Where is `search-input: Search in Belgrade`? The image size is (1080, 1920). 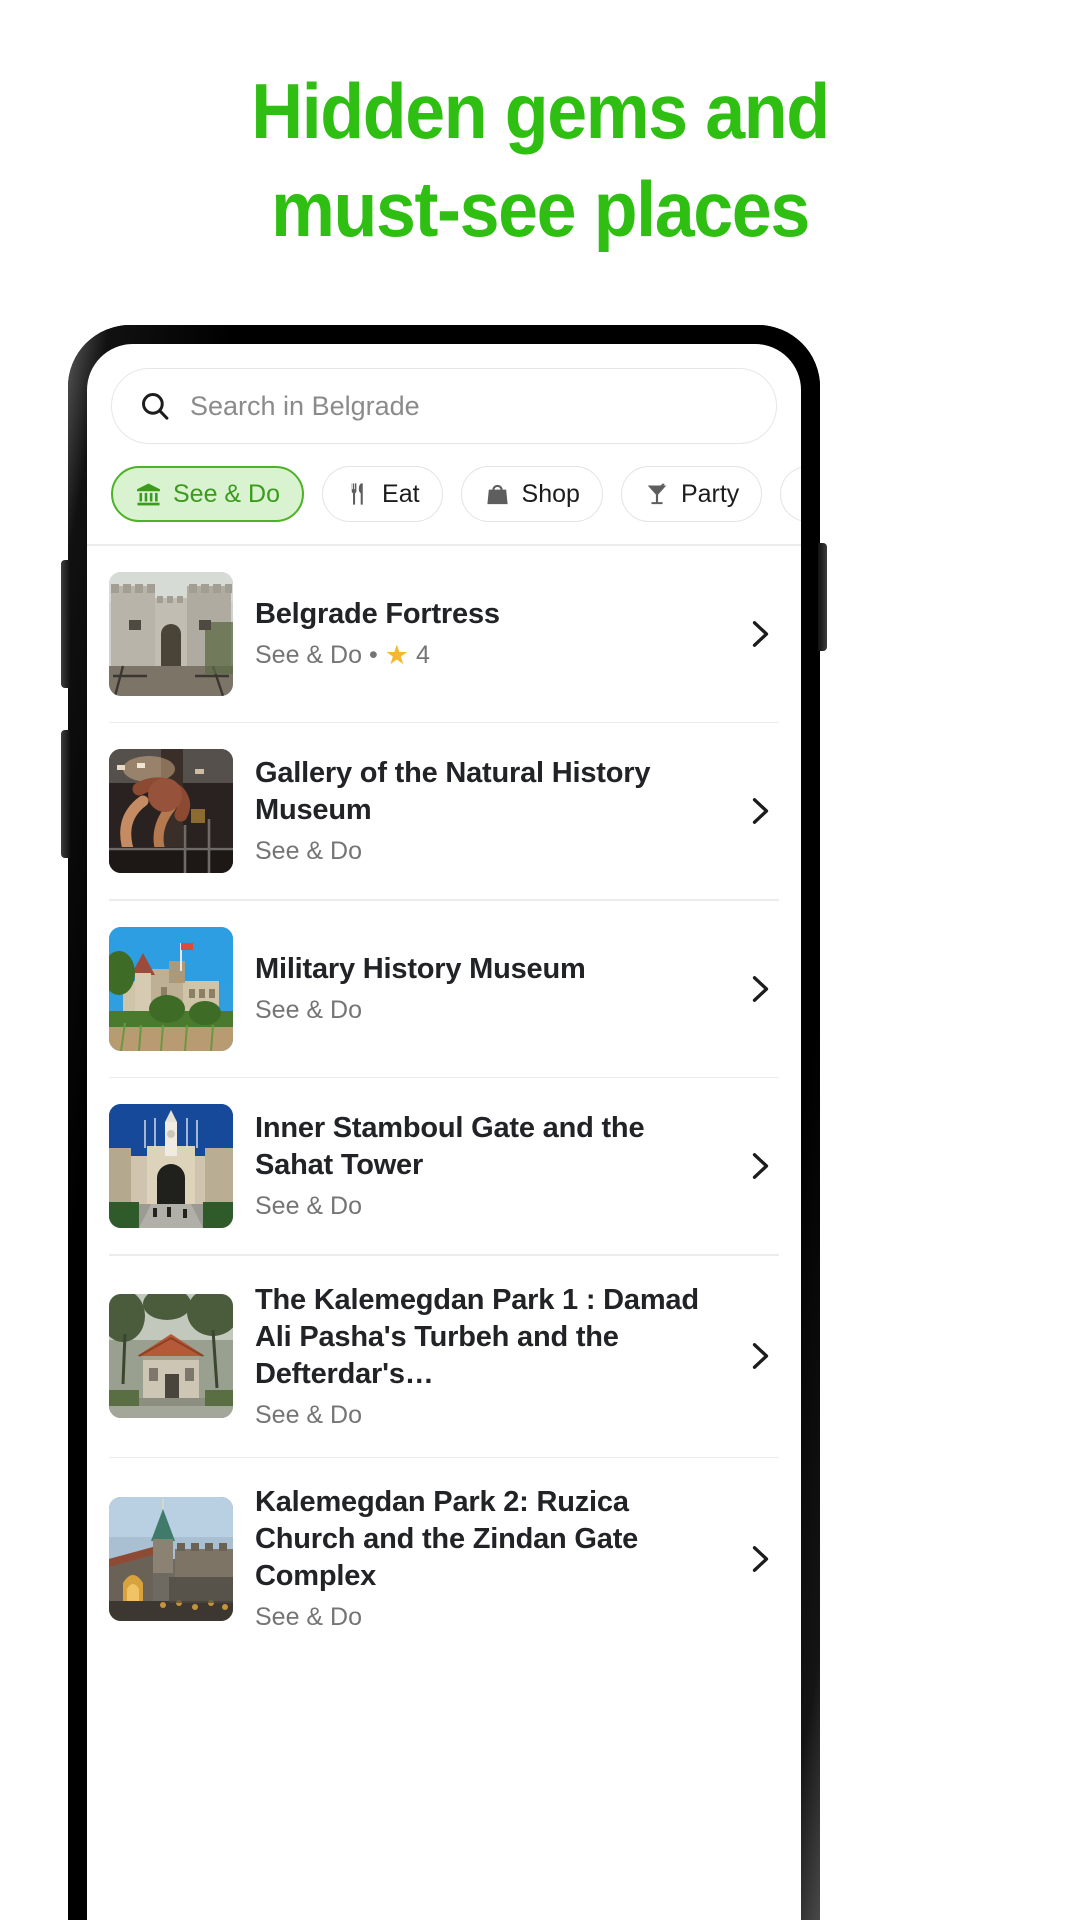 search-input: Search in Belgrade is located at coordinates (444, 406).